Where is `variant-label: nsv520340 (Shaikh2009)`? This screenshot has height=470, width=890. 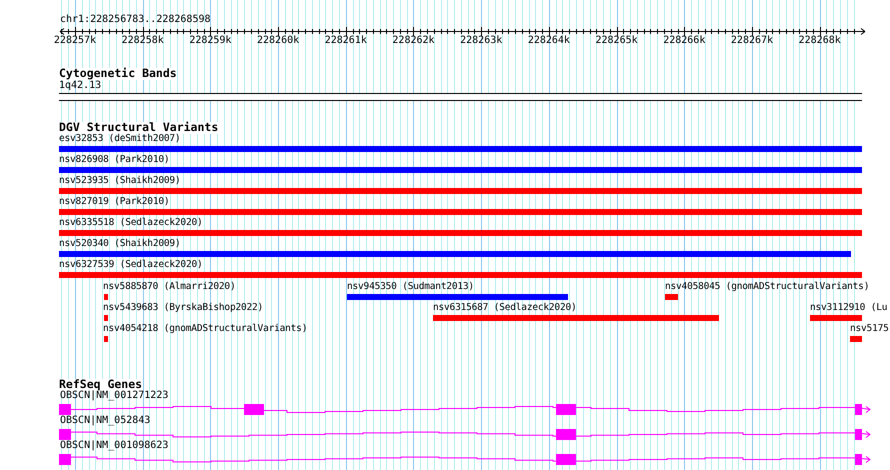
variant-label: nsv520340 (Shaikh2009) is located at coordinates (119, 243).